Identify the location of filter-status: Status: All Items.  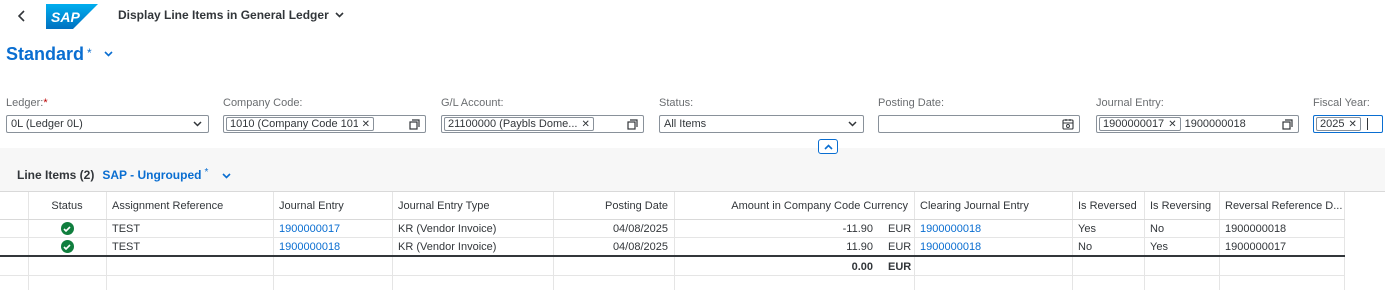
(761, 115).